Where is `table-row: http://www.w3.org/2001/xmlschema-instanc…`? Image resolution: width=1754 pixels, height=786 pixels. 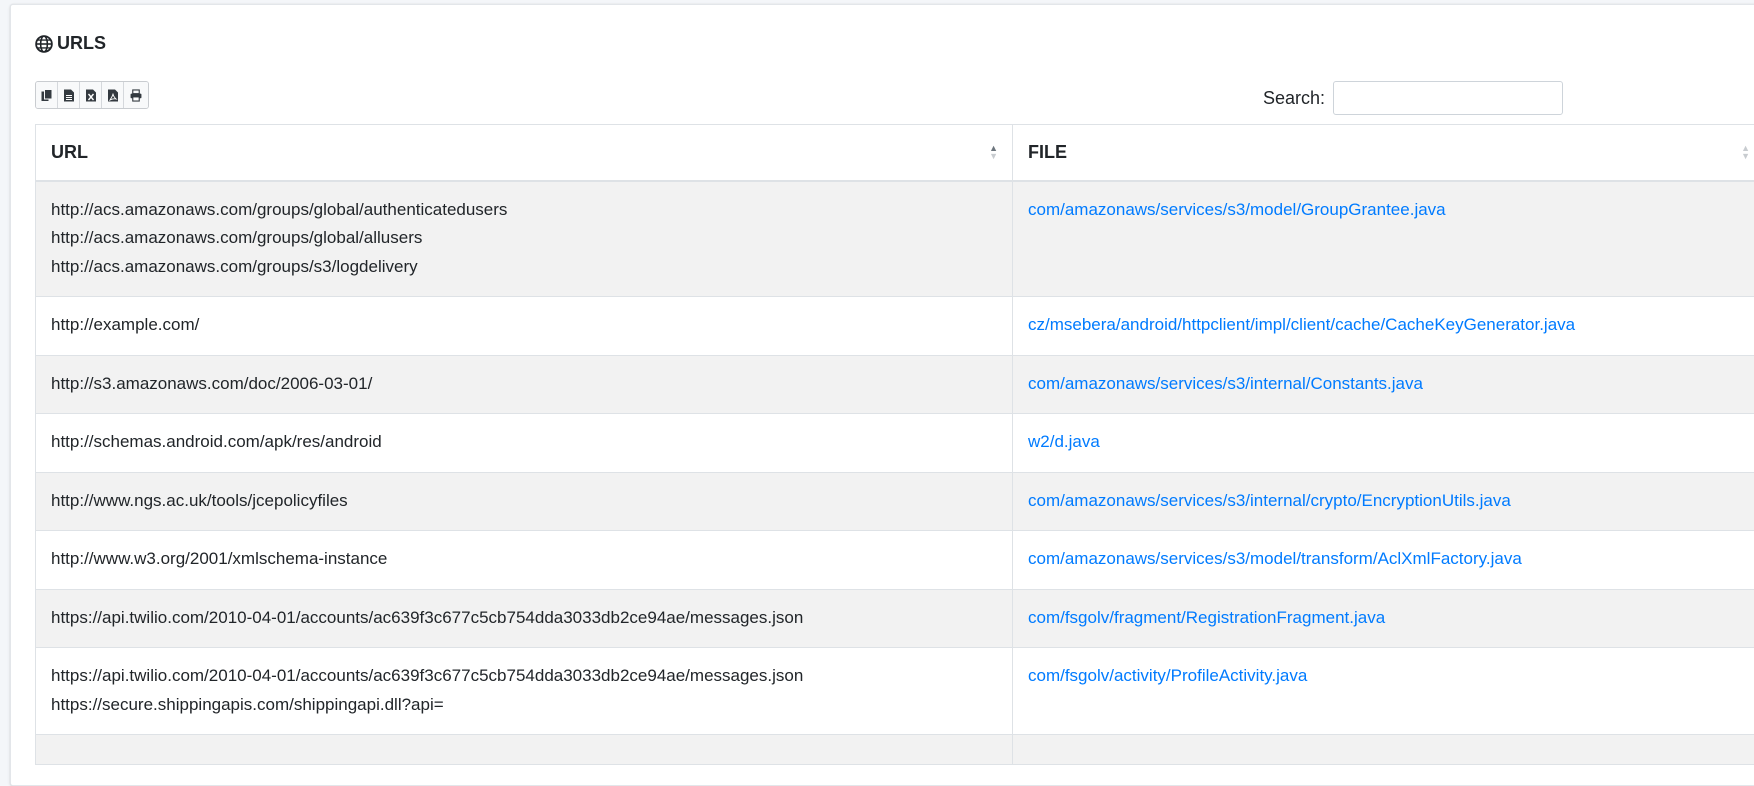 table-row: http://www.w3.org/2001/xmlschema-instanc… is located at coordinates (895, 560).